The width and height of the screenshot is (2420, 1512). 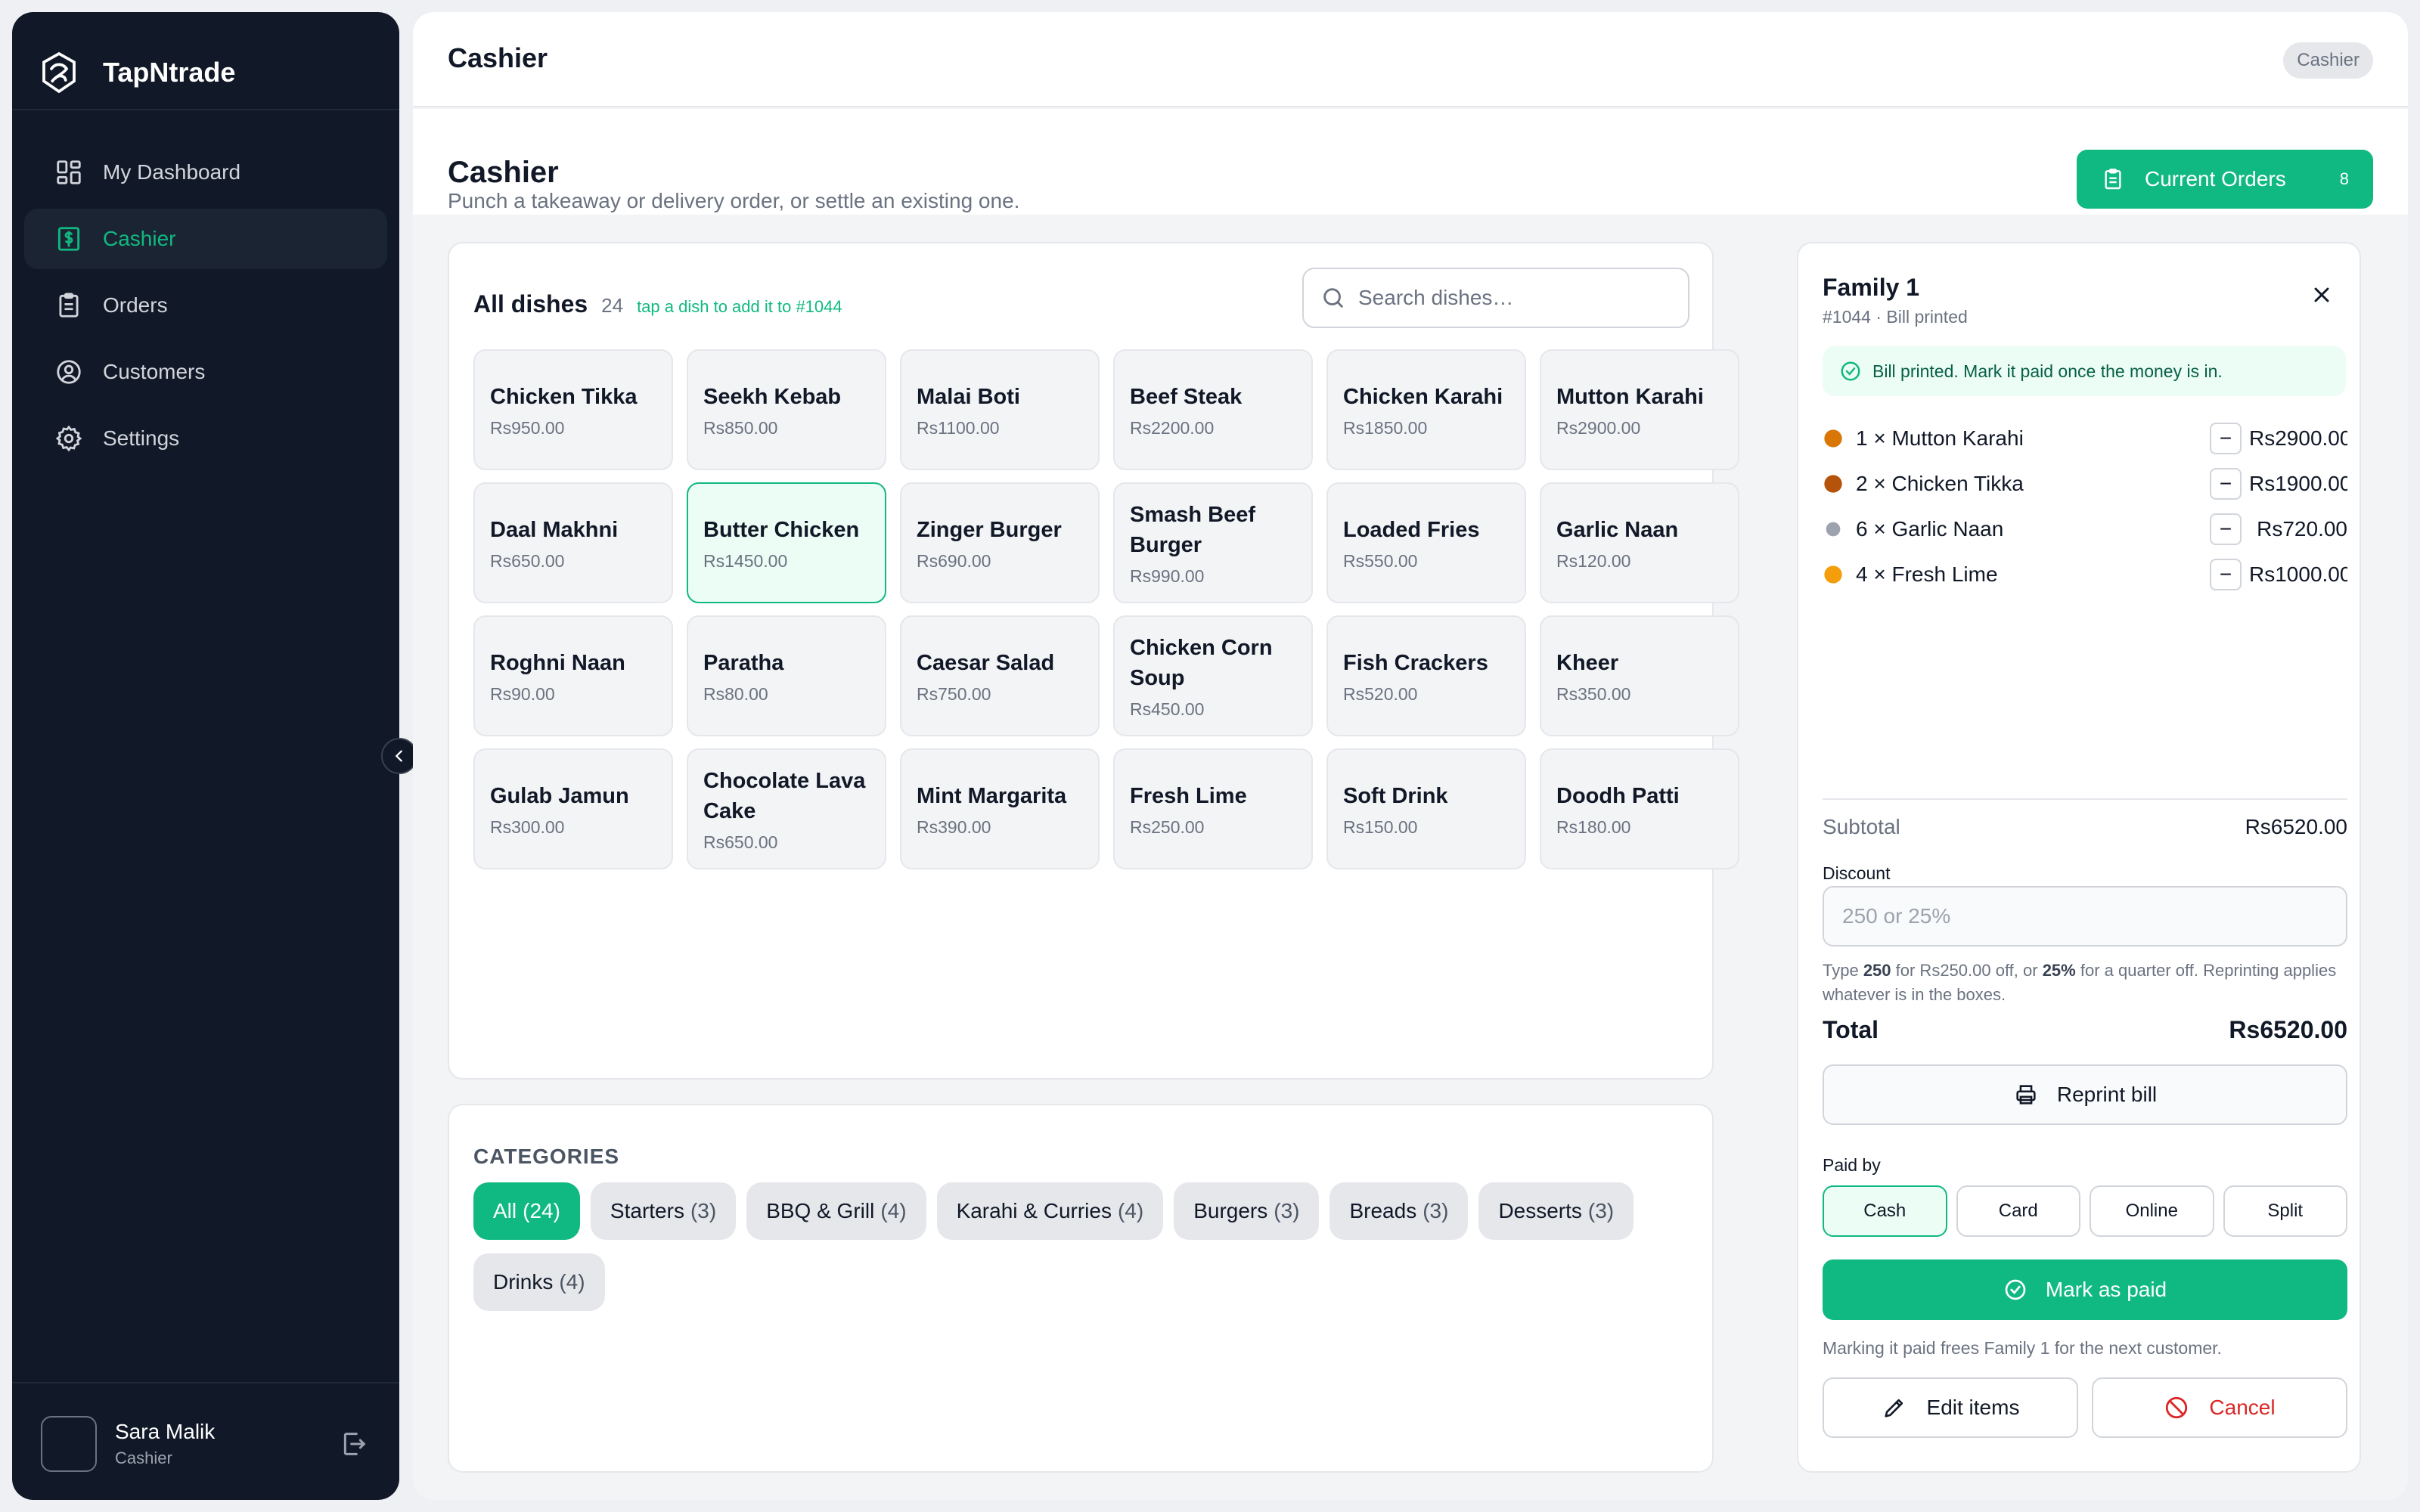 I want to click on dish-card: Chocolate Lava Cake Rs650.00, so click(x=786, y=809).